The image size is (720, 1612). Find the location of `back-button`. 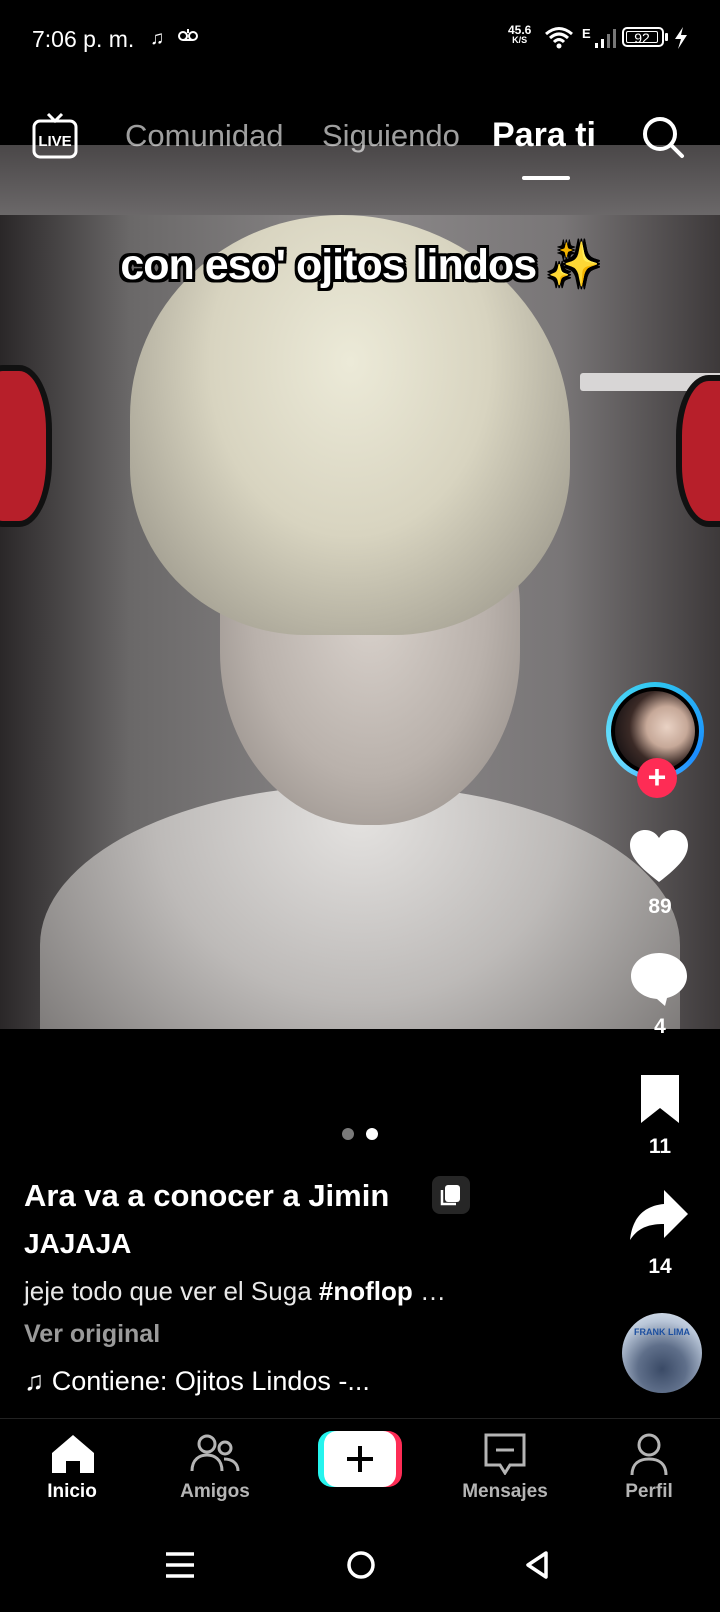

back-button is located at coordinates (537, 1567).